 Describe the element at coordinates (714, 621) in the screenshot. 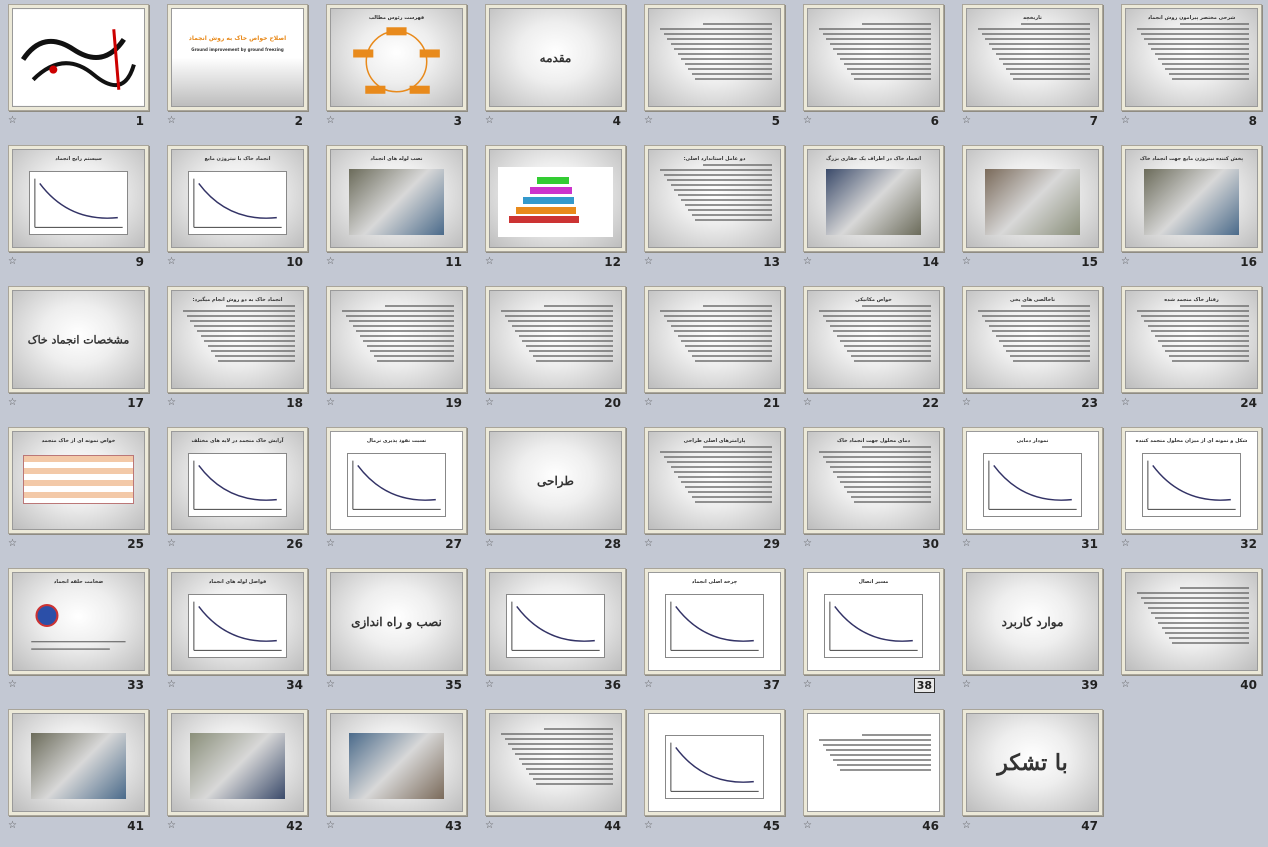

I see `slide-frame: چرخه اصلی انجماد` at that location.